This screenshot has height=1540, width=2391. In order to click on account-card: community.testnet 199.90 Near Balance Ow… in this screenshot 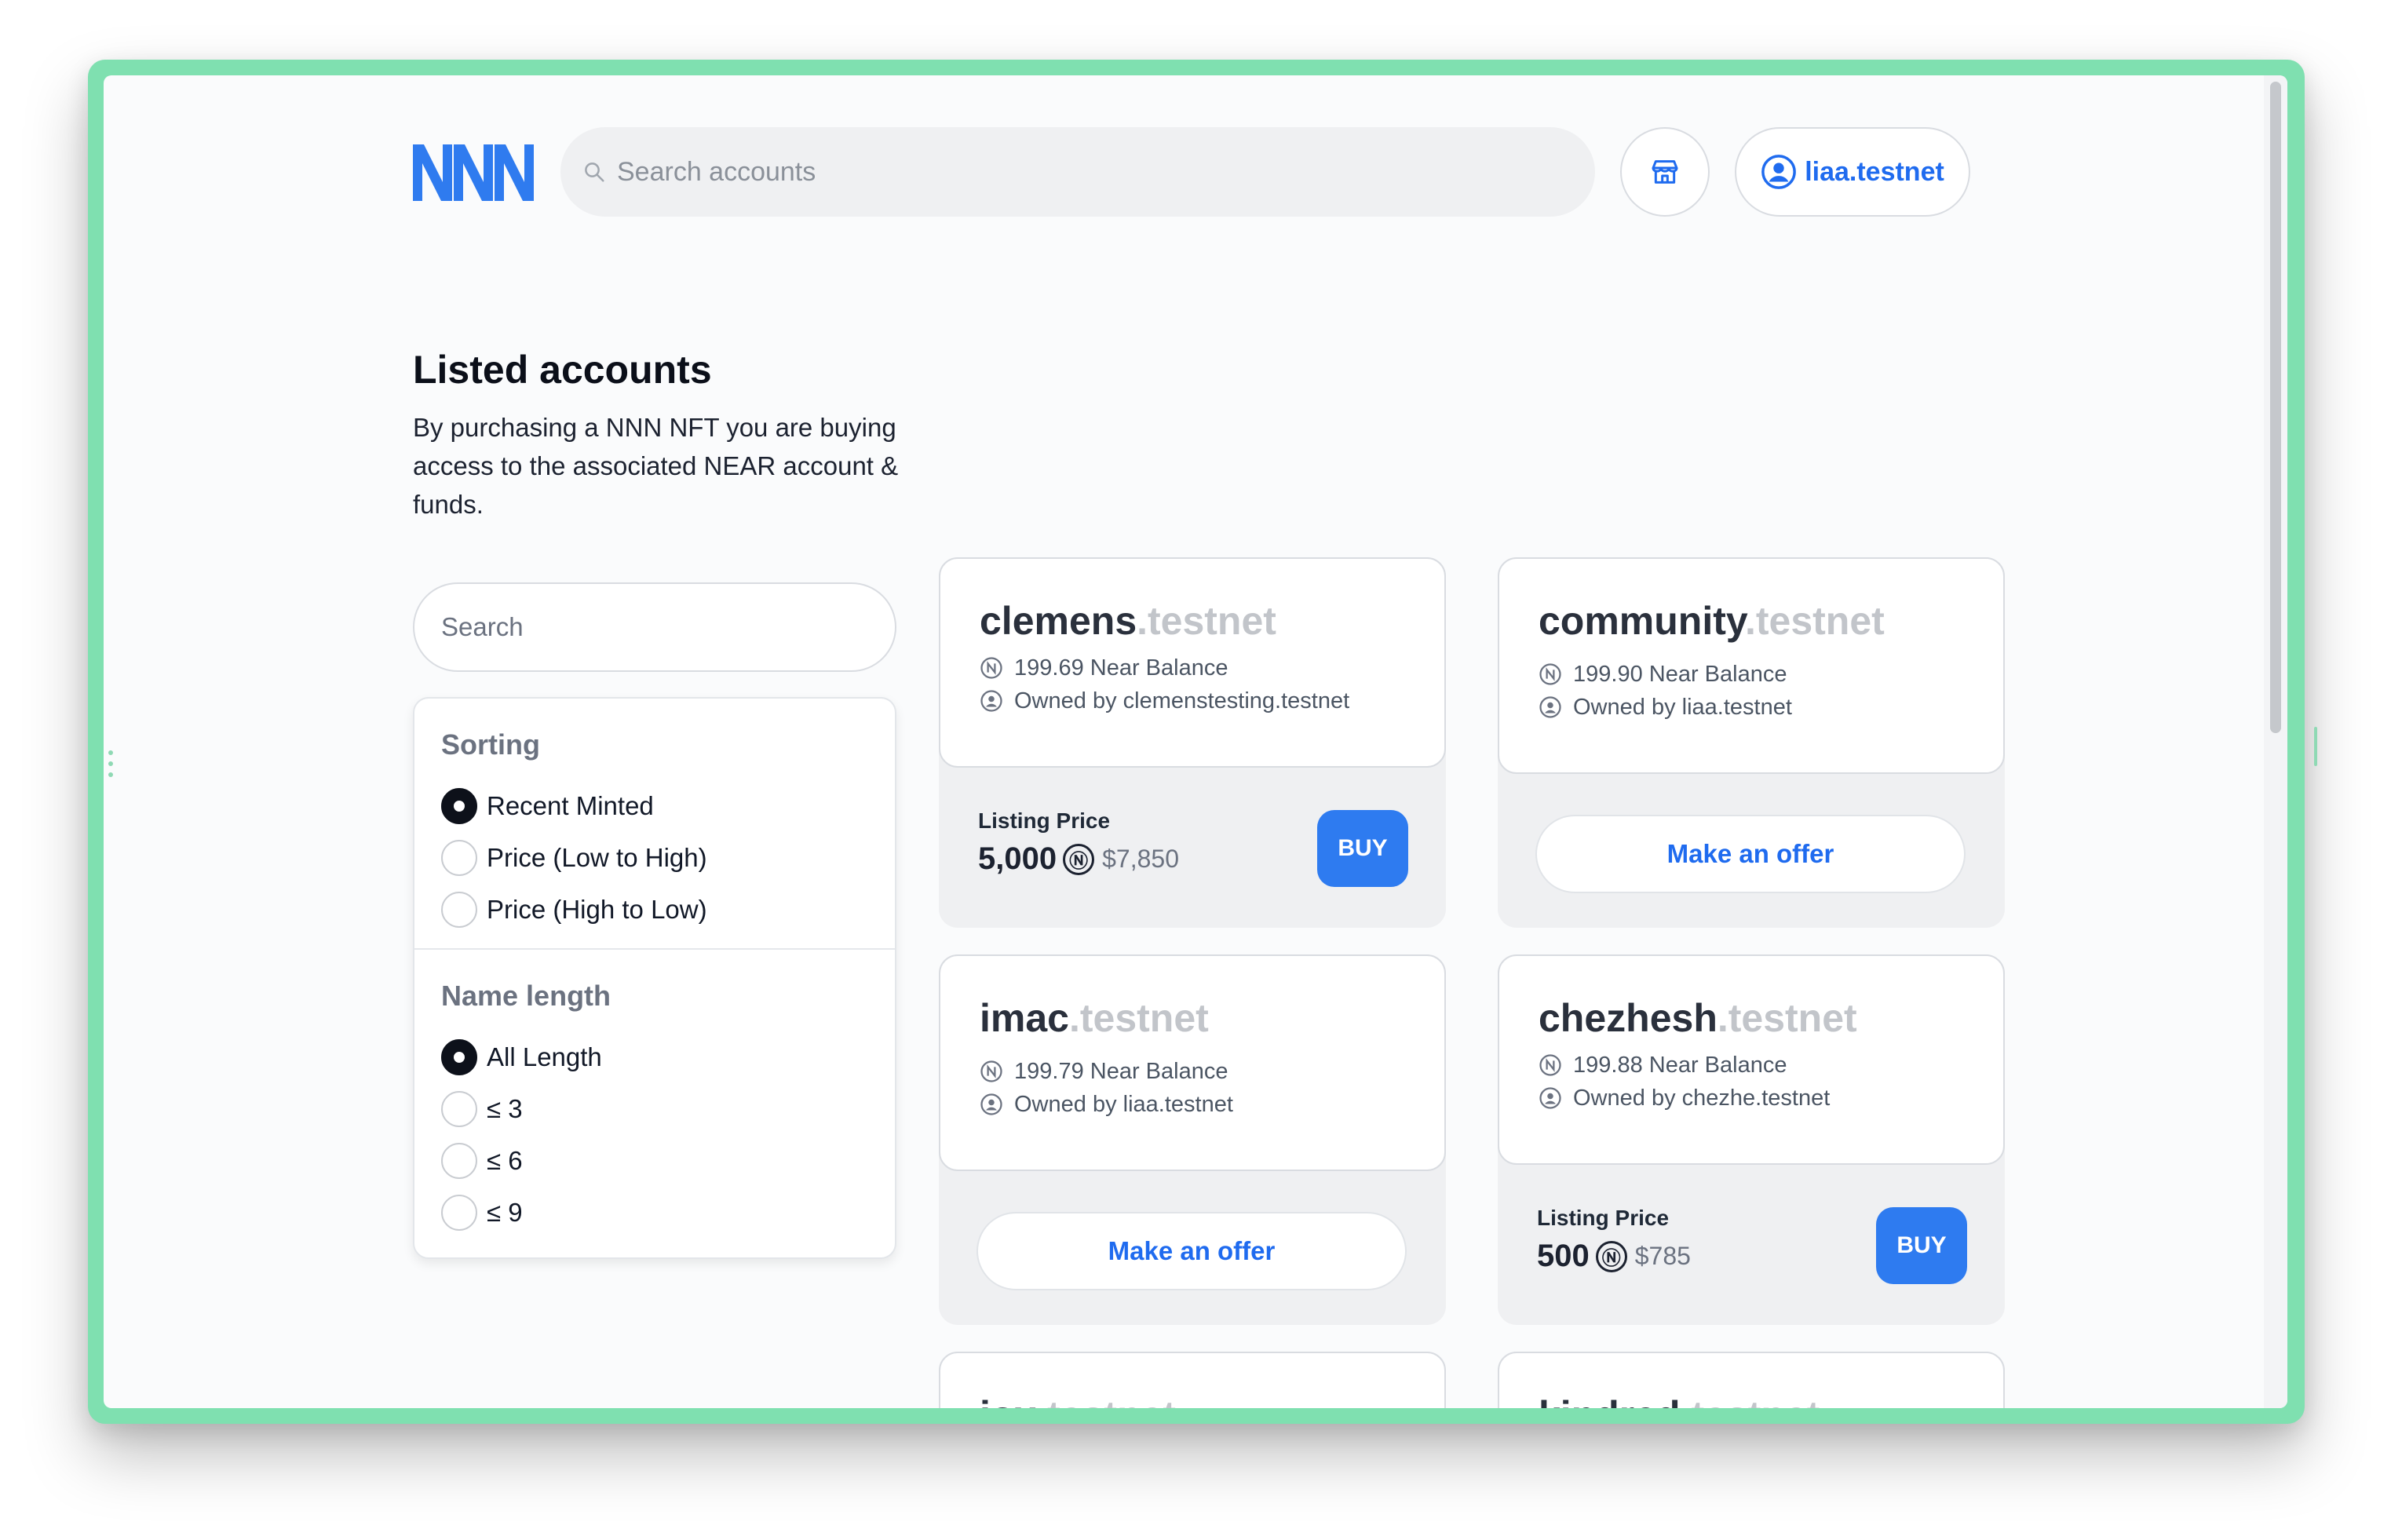, I will do `click(1751, 742)`.